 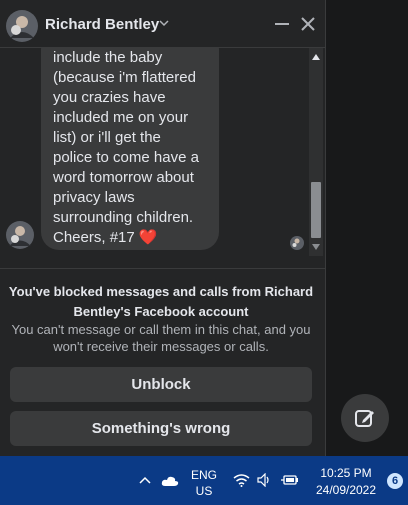 What do you see at coordinates (204, 483) in the screenshot?
I see `language-indicator: ENG US` at bounding box center [204, 483].